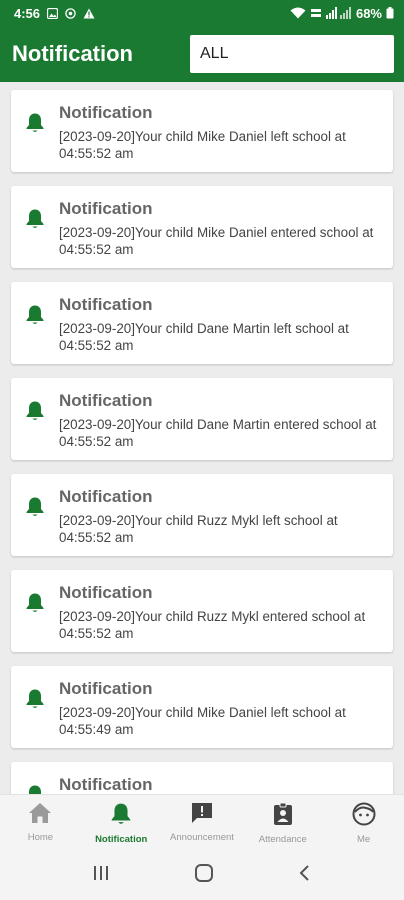 Image resolution: width=404 pixels, height=900 pixels. Describe the element at coordinates (70, 13) in the screenshot. I see `app-status-icon` at that location.